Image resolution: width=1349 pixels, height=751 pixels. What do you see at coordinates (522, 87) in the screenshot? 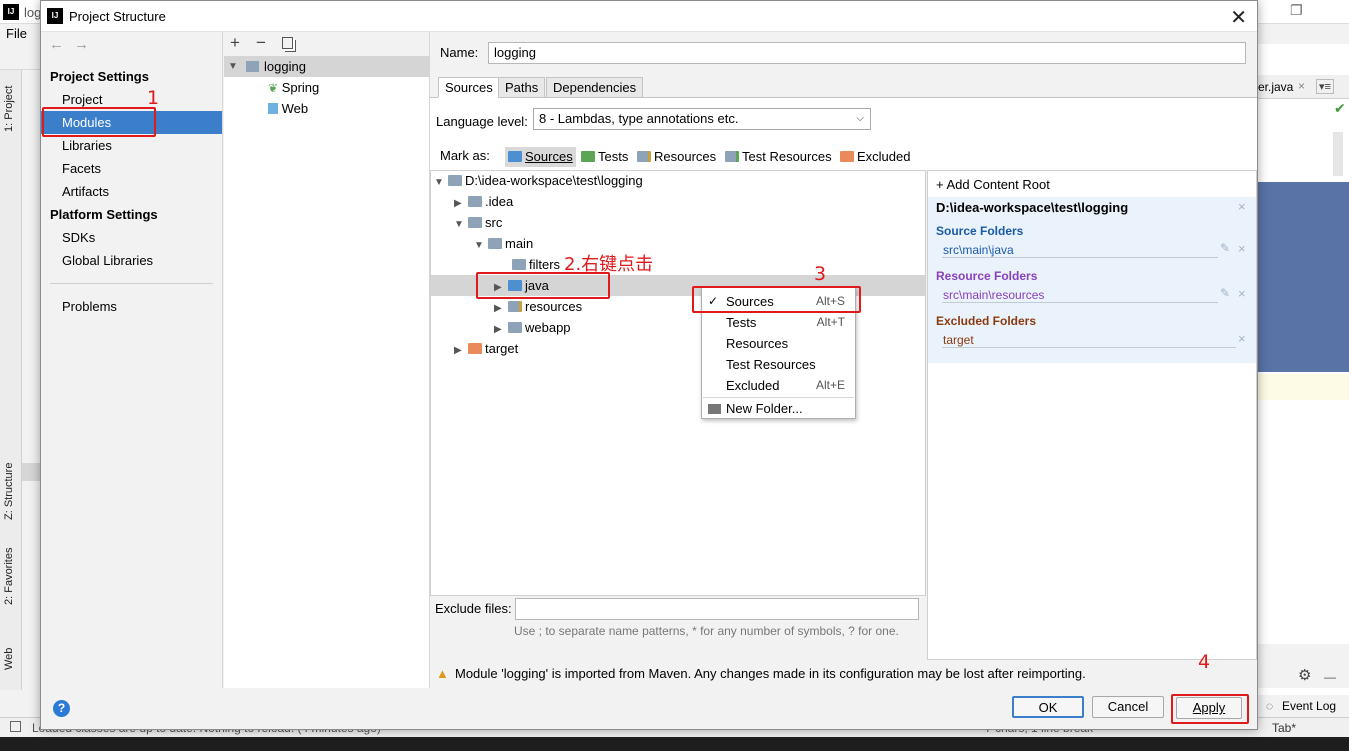
I see `tab-paths: Paths` at bounding box center [522, 87].